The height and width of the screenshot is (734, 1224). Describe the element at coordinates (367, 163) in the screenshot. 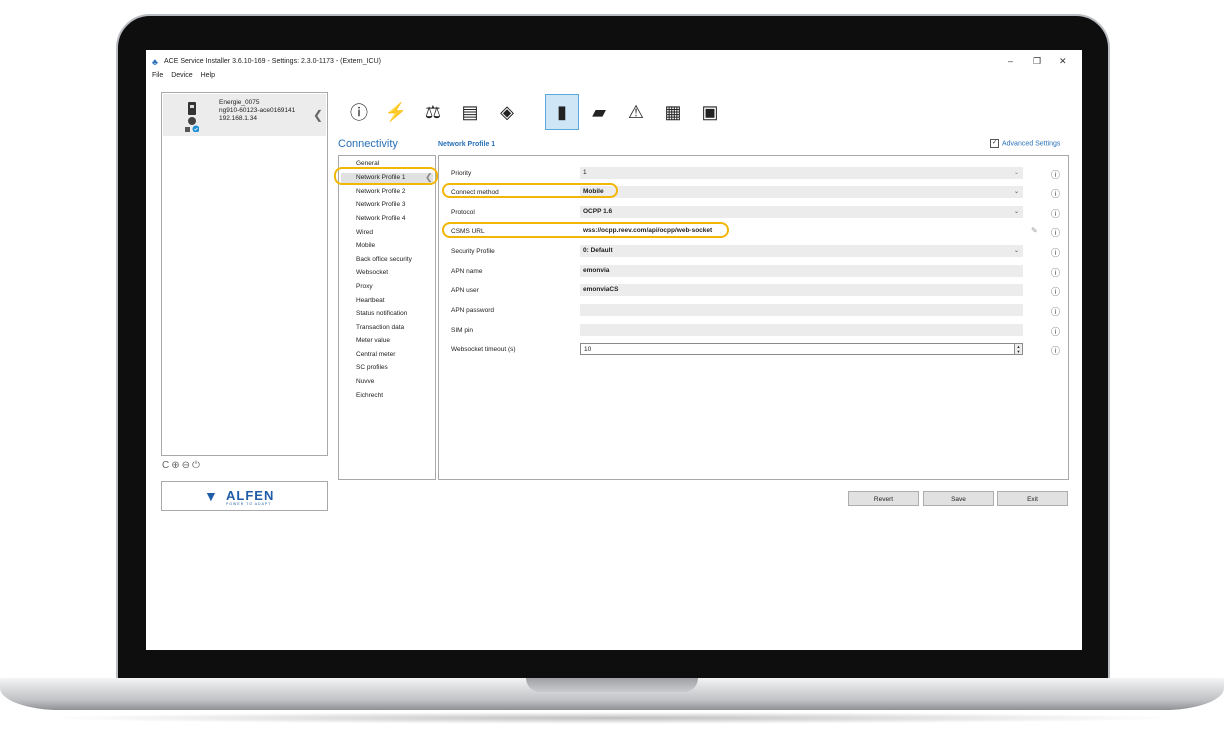

I see `nav-item-general: General` at that location.